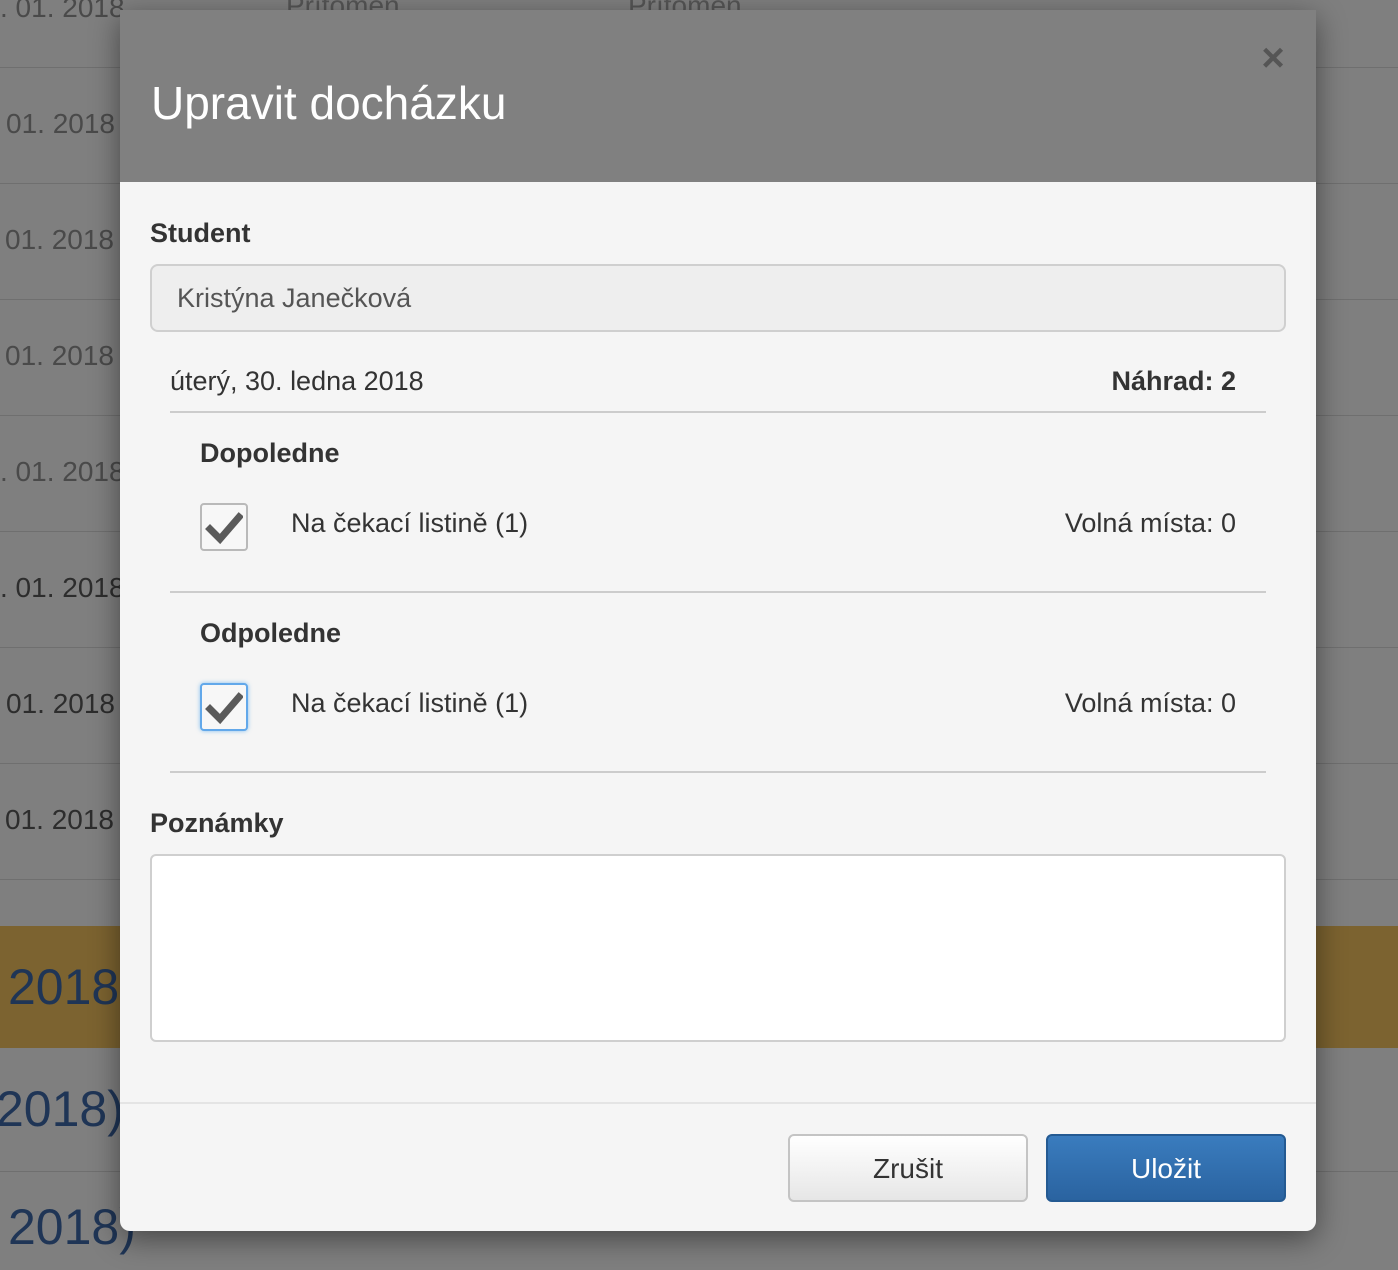 This screenshot has width=1398, height=1270. What do you see at coordinates (1173, 381) in the screenshot?
I see `replacements-count: Náhrad: 2` at bounding box center [1173, 381].